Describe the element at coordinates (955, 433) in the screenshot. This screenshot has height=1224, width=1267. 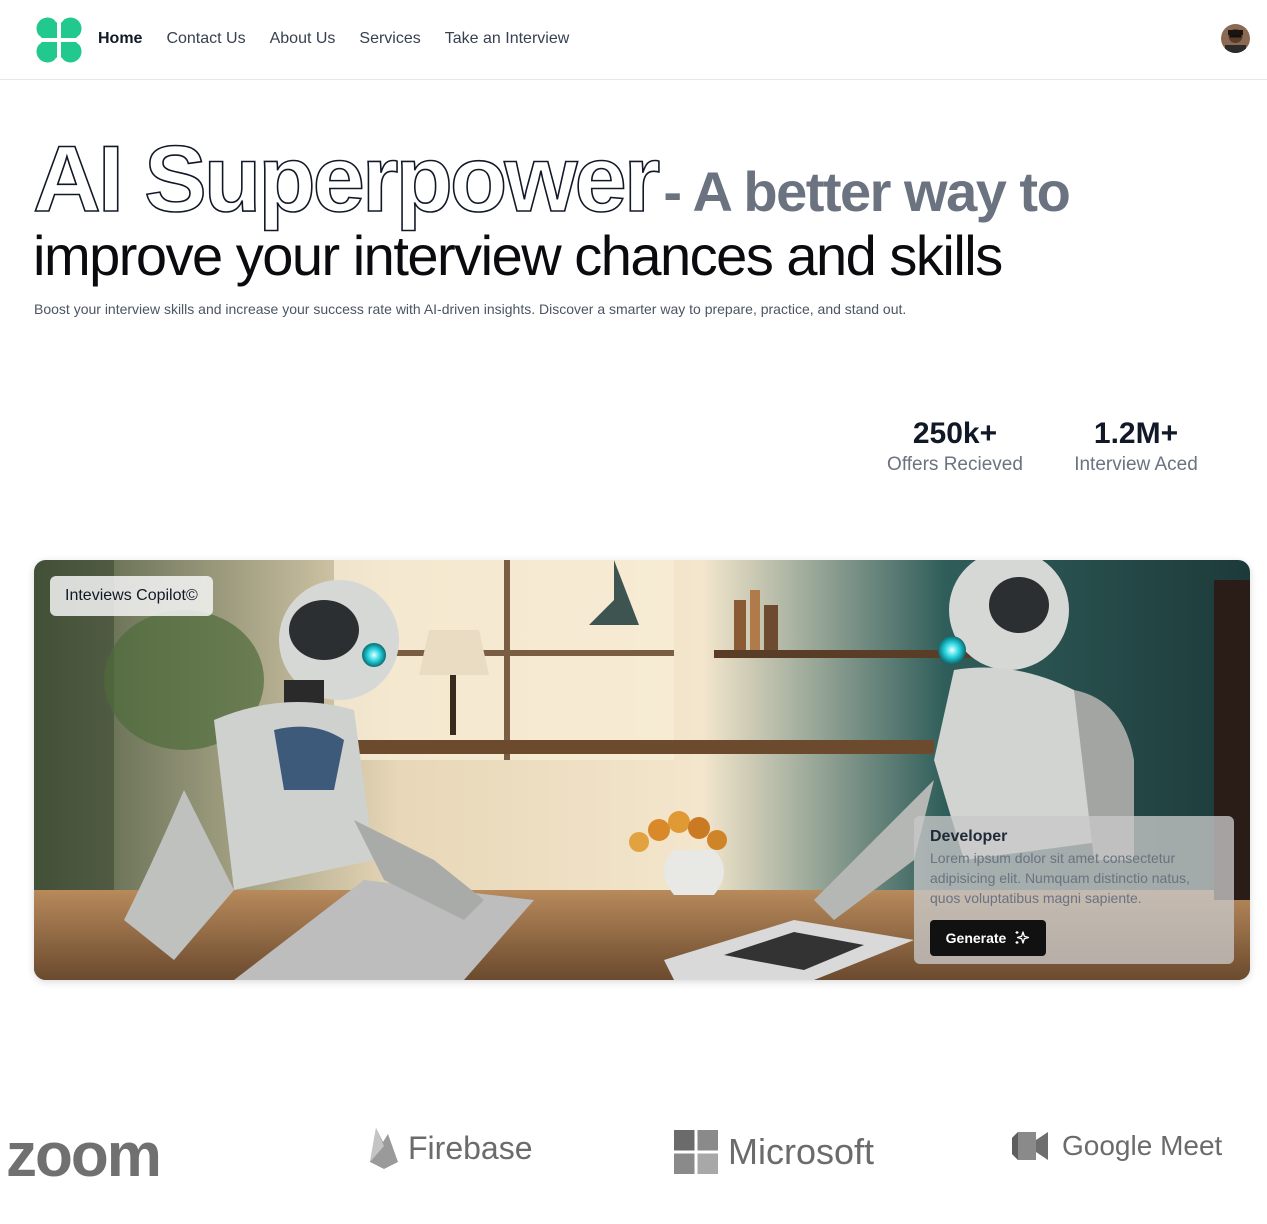
I see `stat-offers-value: 250k+` at that location.